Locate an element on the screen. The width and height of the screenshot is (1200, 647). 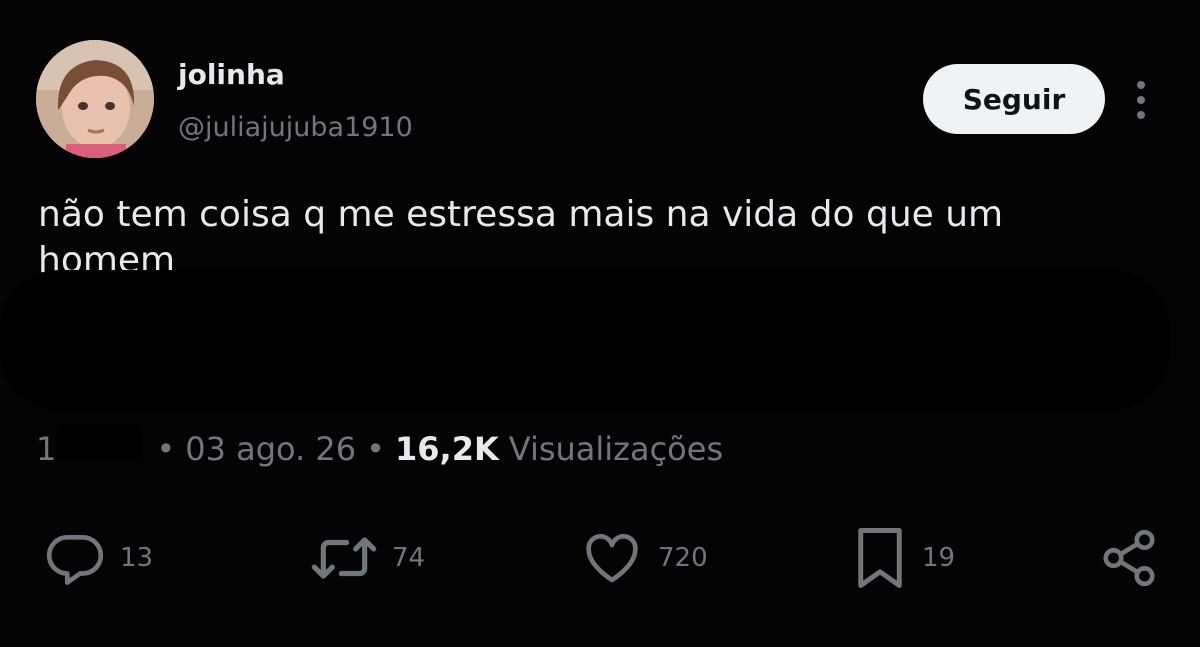
share-button is located at coordinates (1129, 558).